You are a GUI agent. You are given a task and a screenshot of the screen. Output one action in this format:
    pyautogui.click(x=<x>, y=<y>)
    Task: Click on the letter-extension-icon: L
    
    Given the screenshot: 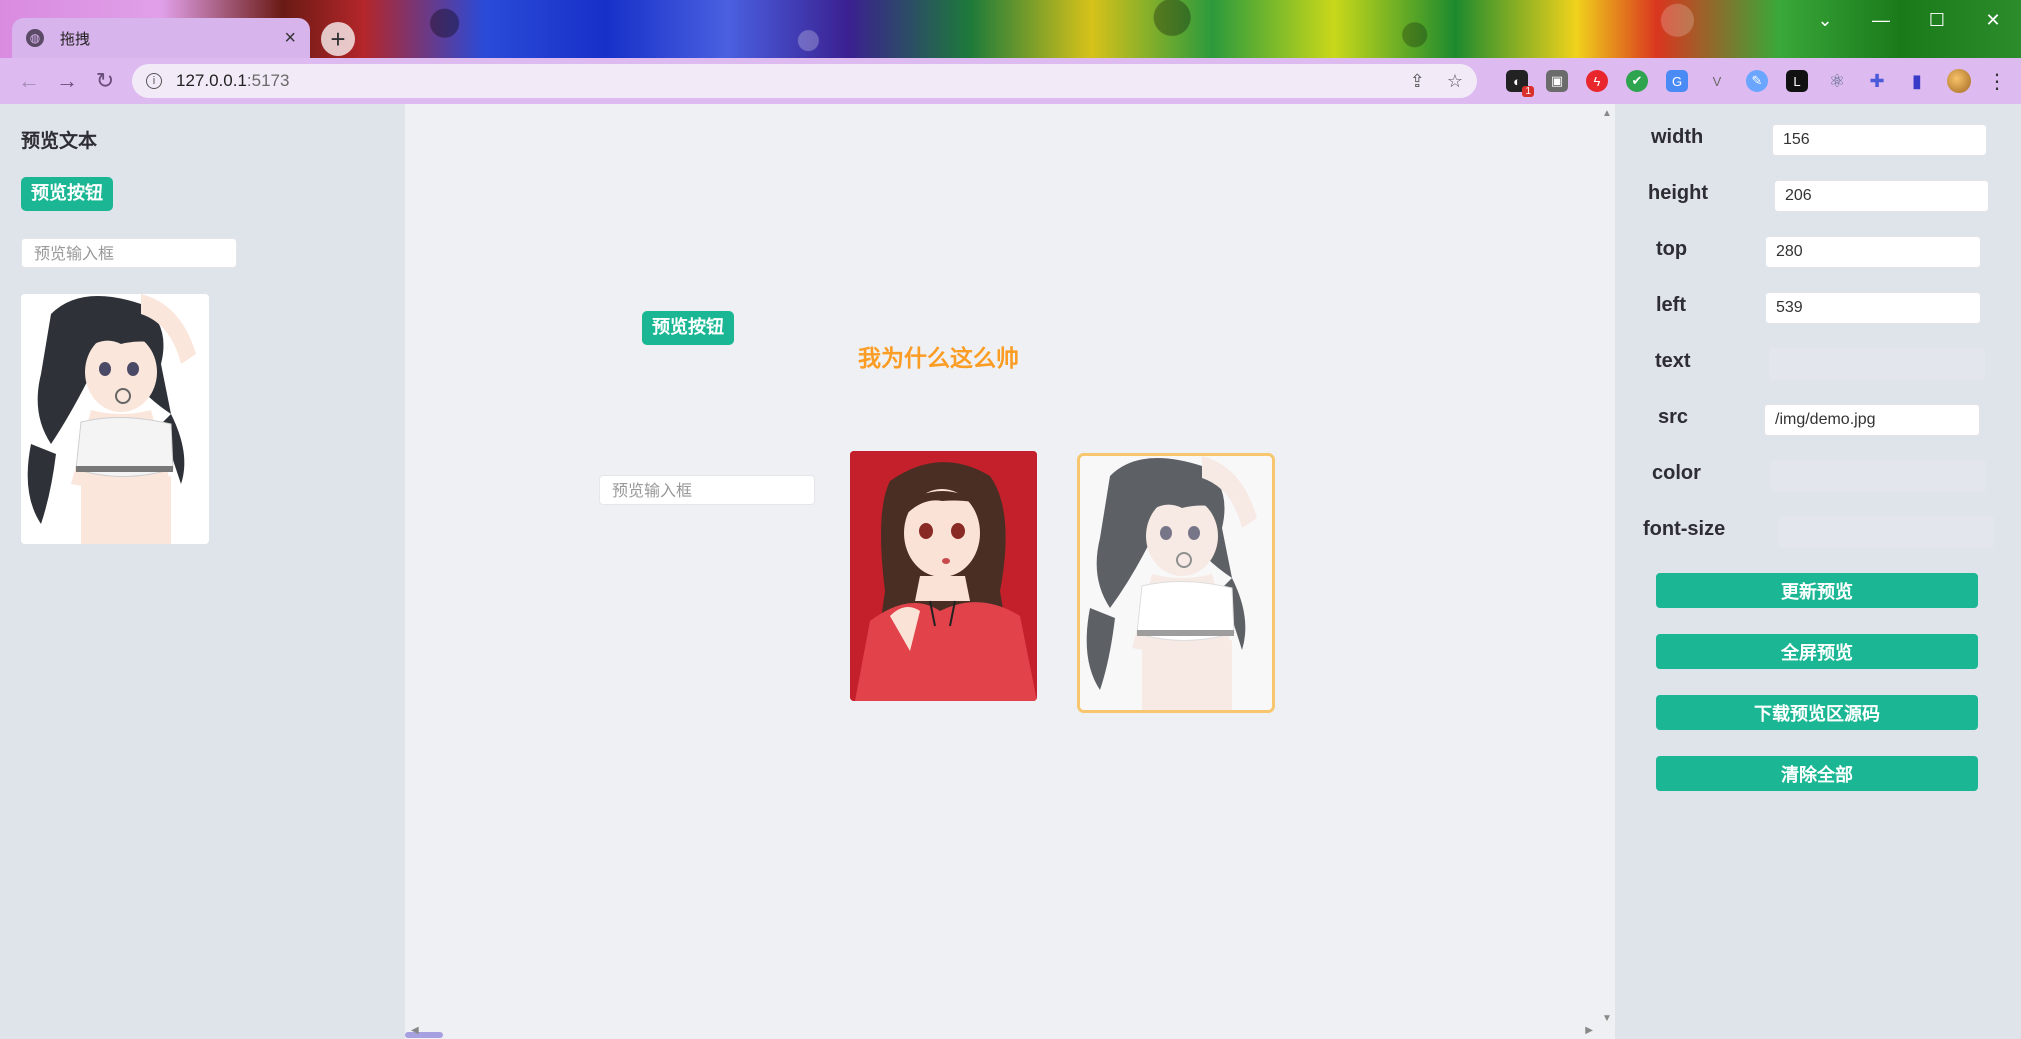 What is the action you would take?
    pyautogui.click(x=1797, y=81)
    